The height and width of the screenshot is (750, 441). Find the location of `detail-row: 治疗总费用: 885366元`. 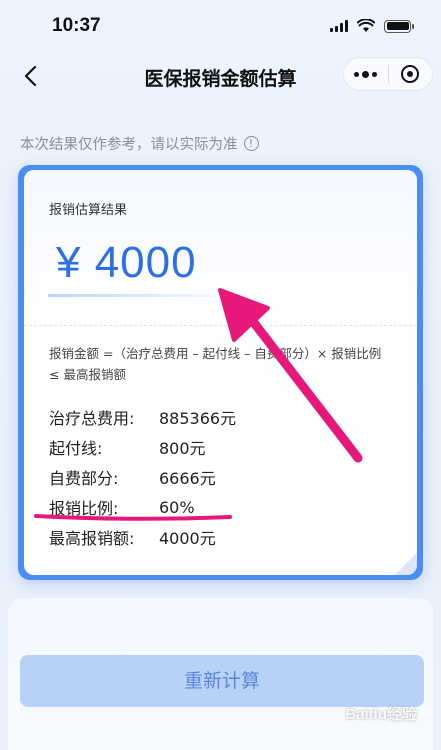

detail-row: 治疗总费用: 885366元 is located at coordinates (219, 417).